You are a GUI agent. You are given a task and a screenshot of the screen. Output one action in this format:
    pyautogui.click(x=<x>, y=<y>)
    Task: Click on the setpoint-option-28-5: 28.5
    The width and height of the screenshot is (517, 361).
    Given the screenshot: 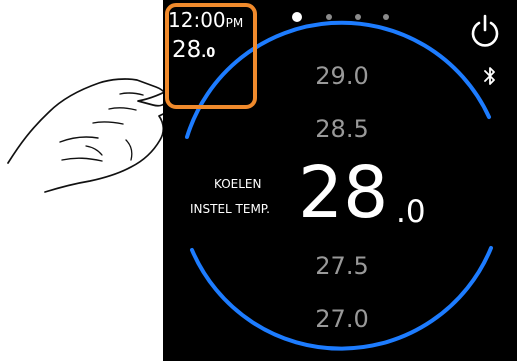 What is the action you would take?
    pyautogui.click(x=342, y=129)
    